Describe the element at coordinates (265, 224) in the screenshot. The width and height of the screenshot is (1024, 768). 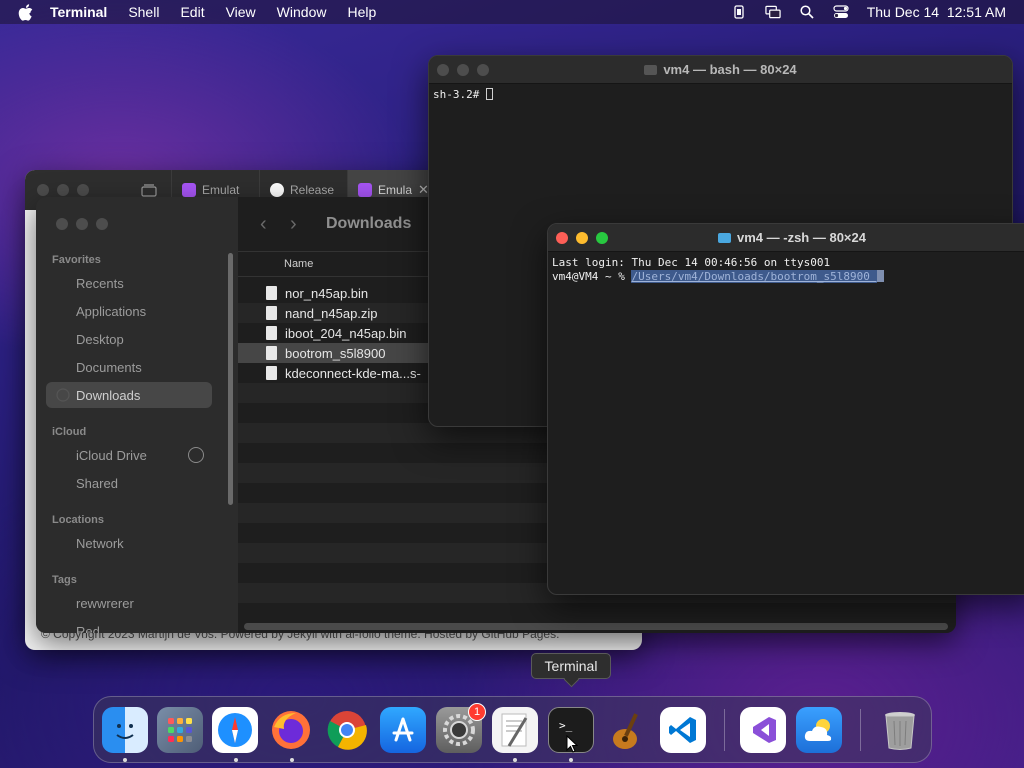
I see `back-chevron-icon: ‹` at that location.